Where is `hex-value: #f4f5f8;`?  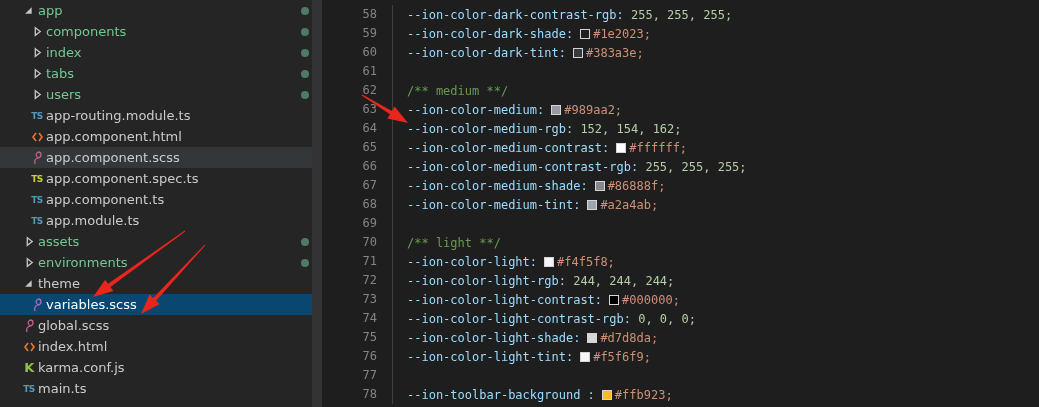 hex-value: #f4f5f8; is located at coordinates (586, 261).